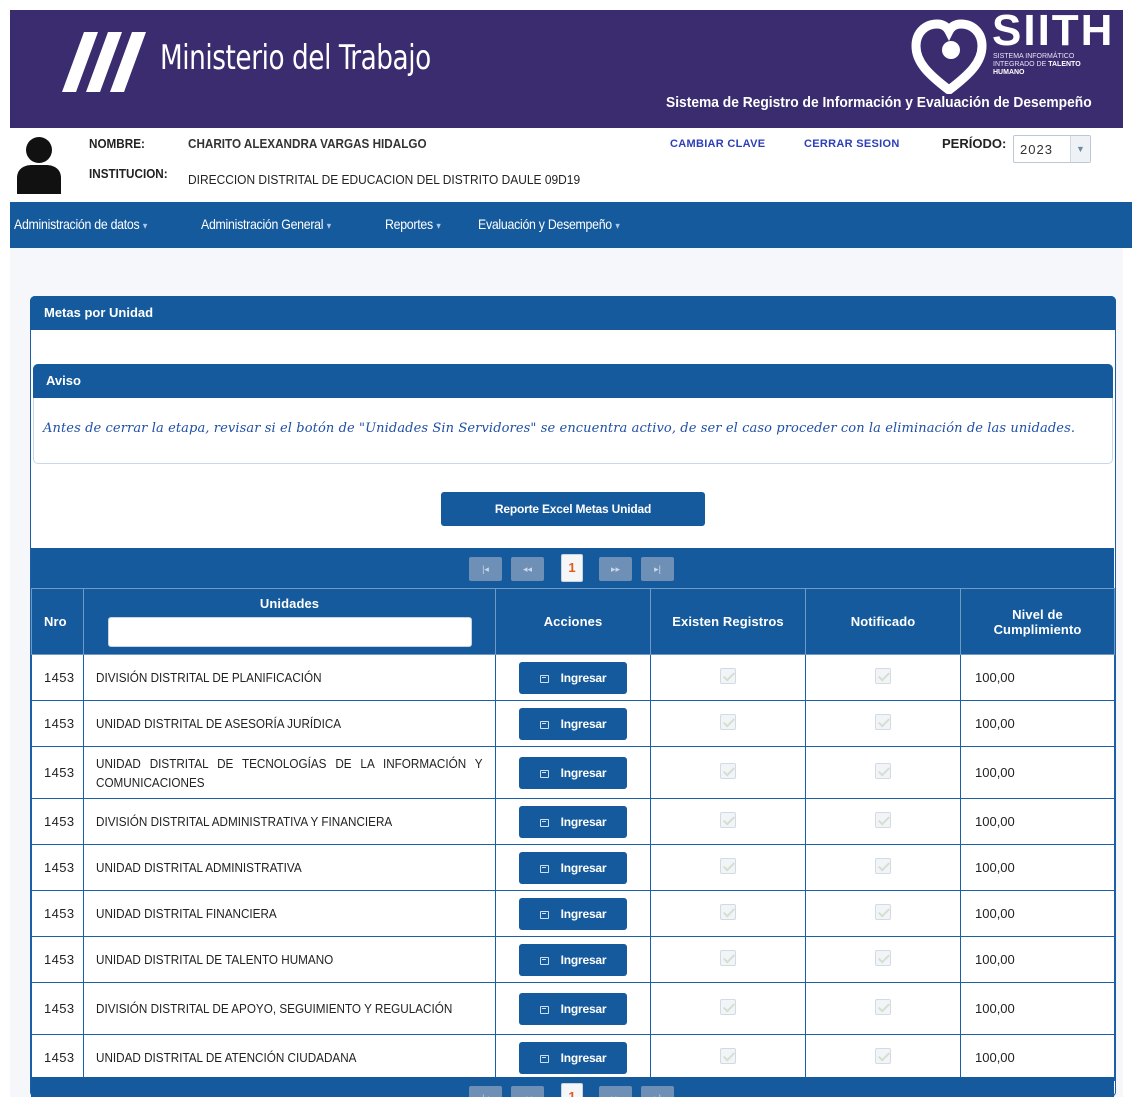  What do you see at coordinates (39, 165) in the screenshot?
I see `user-avatar-icon` at bounding box center [39, 165].